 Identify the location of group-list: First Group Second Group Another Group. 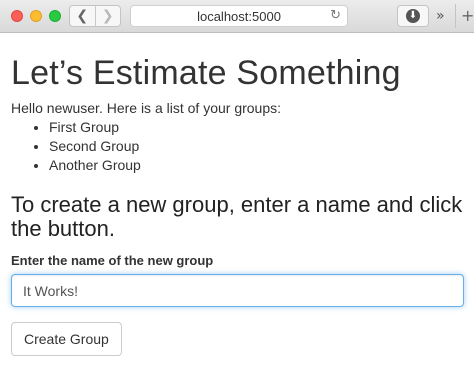
(257, 146).